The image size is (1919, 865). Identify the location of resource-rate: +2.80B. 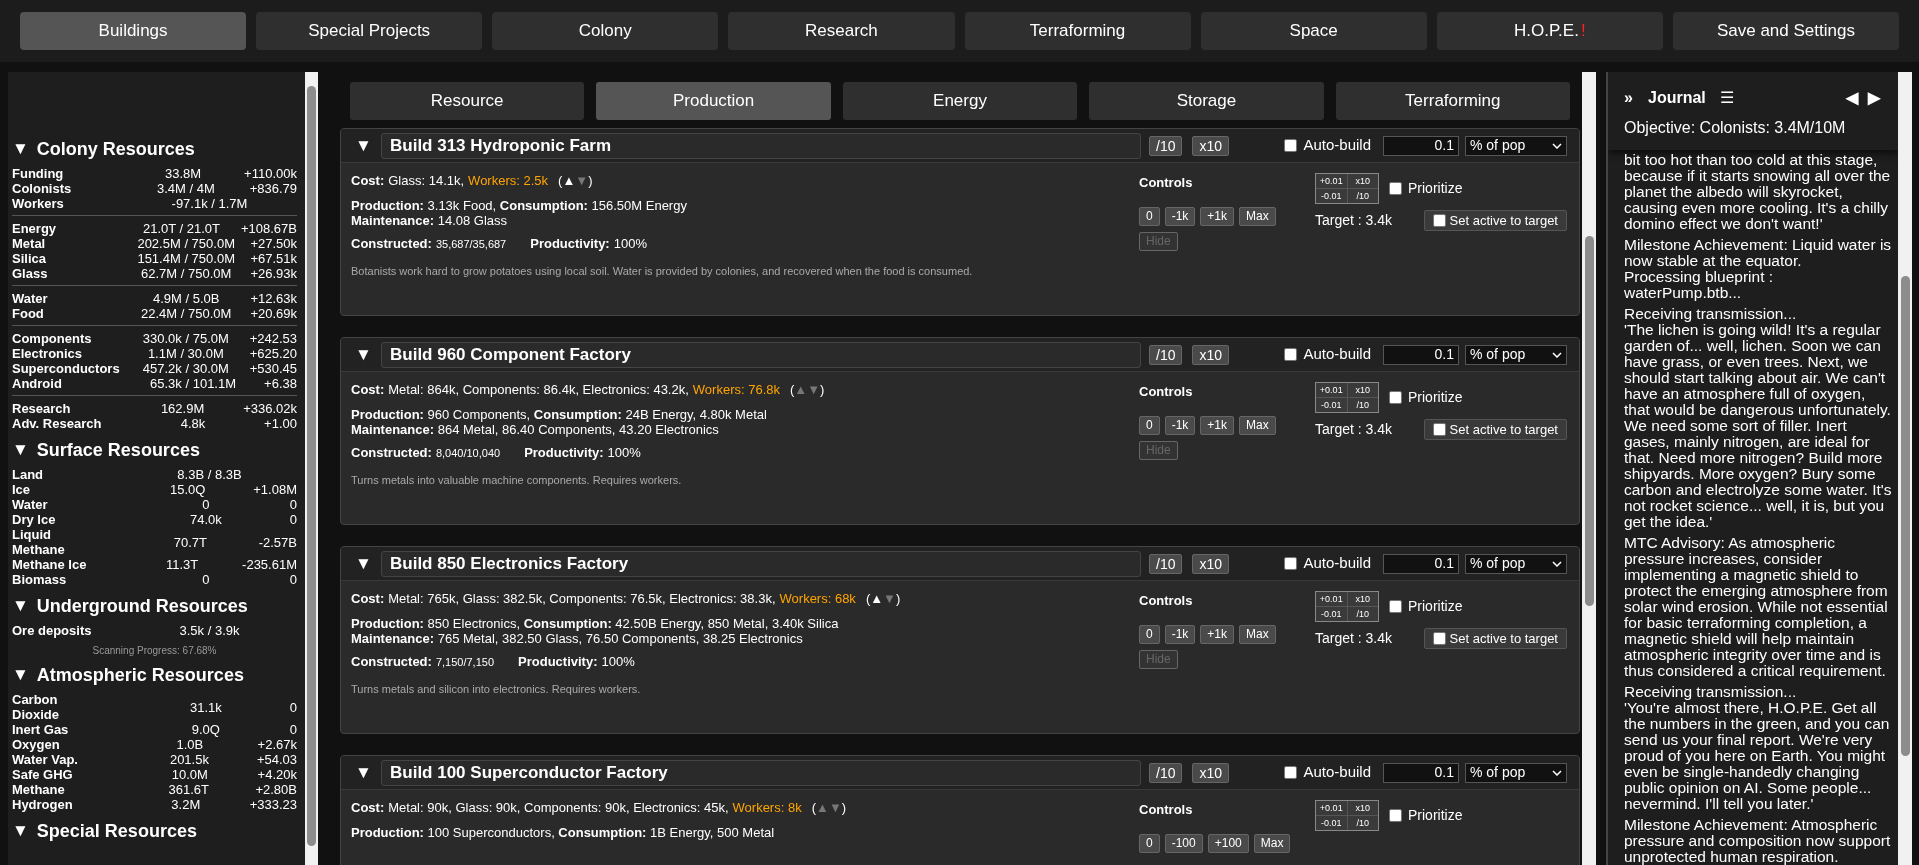
(276, 789).